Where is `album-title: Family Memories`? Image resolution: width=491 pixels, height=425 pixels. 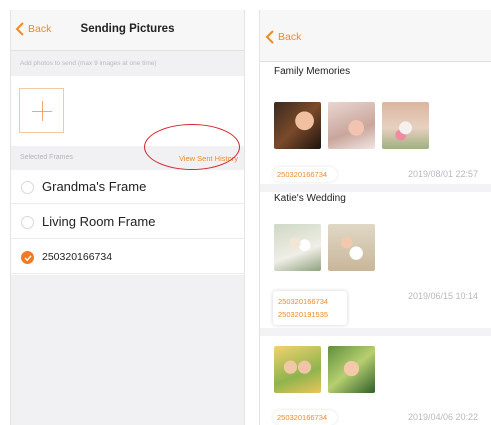
album-title: Family Memories is located at coordinates (312, 71).